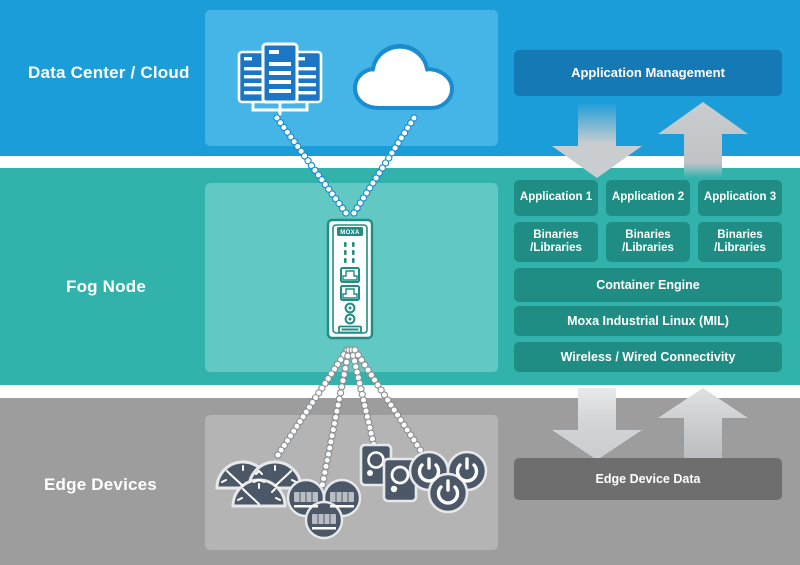 The image size is (800, 565). I want to click on edge-device-data-box: Edge Device Data, so click(648, 479).